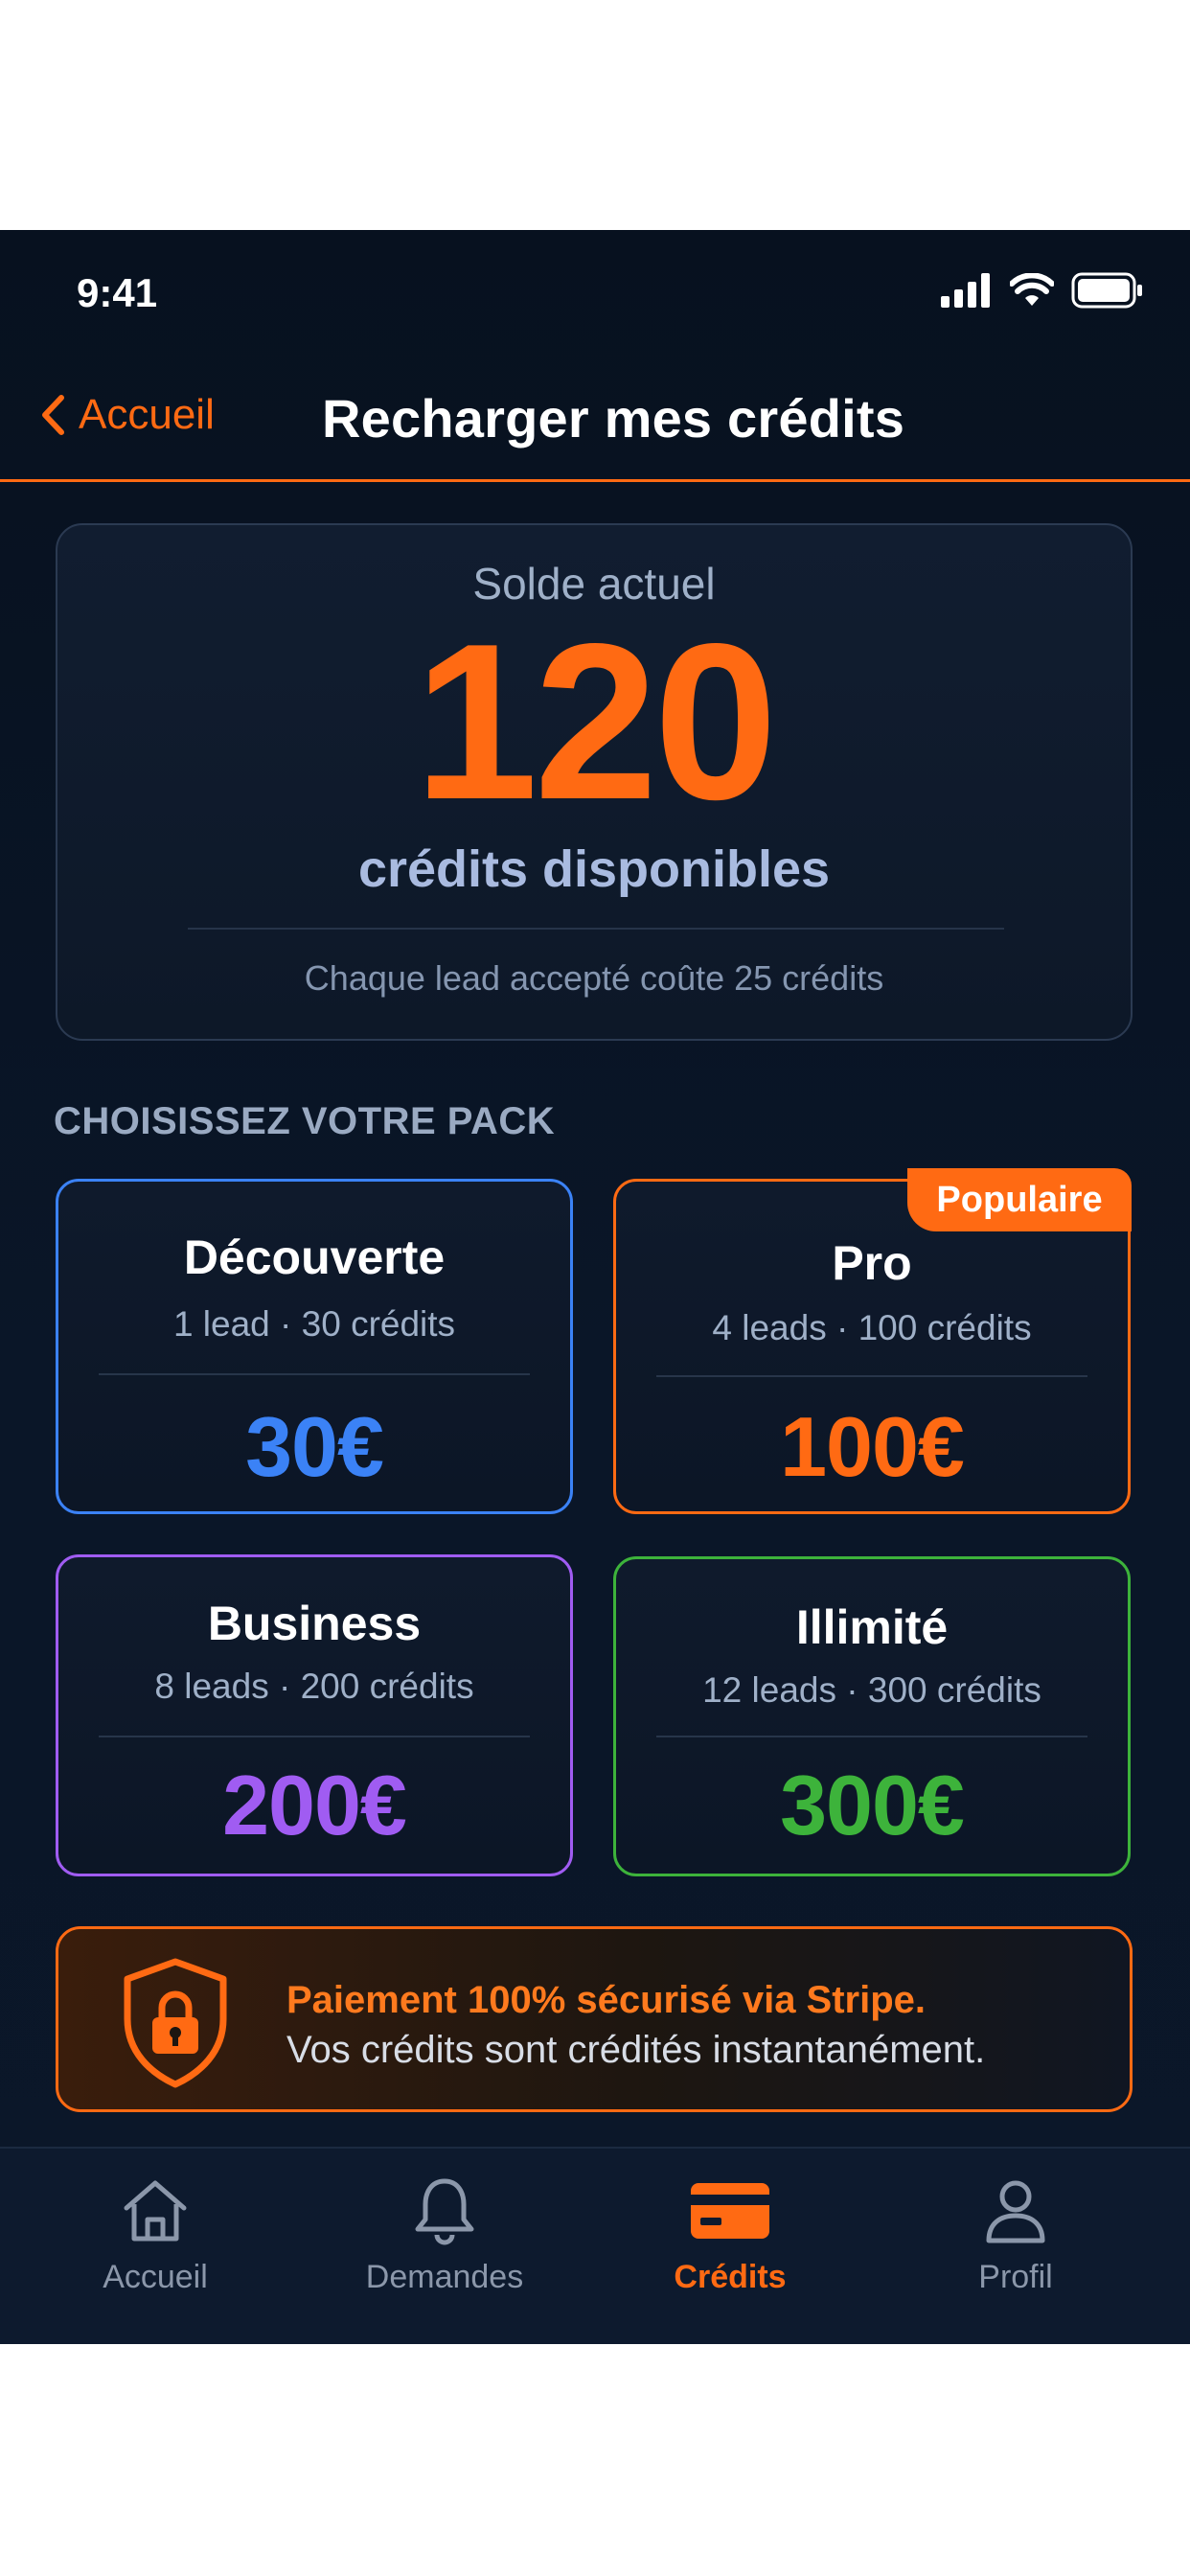  What do you see at coordinates (595, 722) in the screenshot?
I see `balance-value: 120` at bounding box center [595, 722].